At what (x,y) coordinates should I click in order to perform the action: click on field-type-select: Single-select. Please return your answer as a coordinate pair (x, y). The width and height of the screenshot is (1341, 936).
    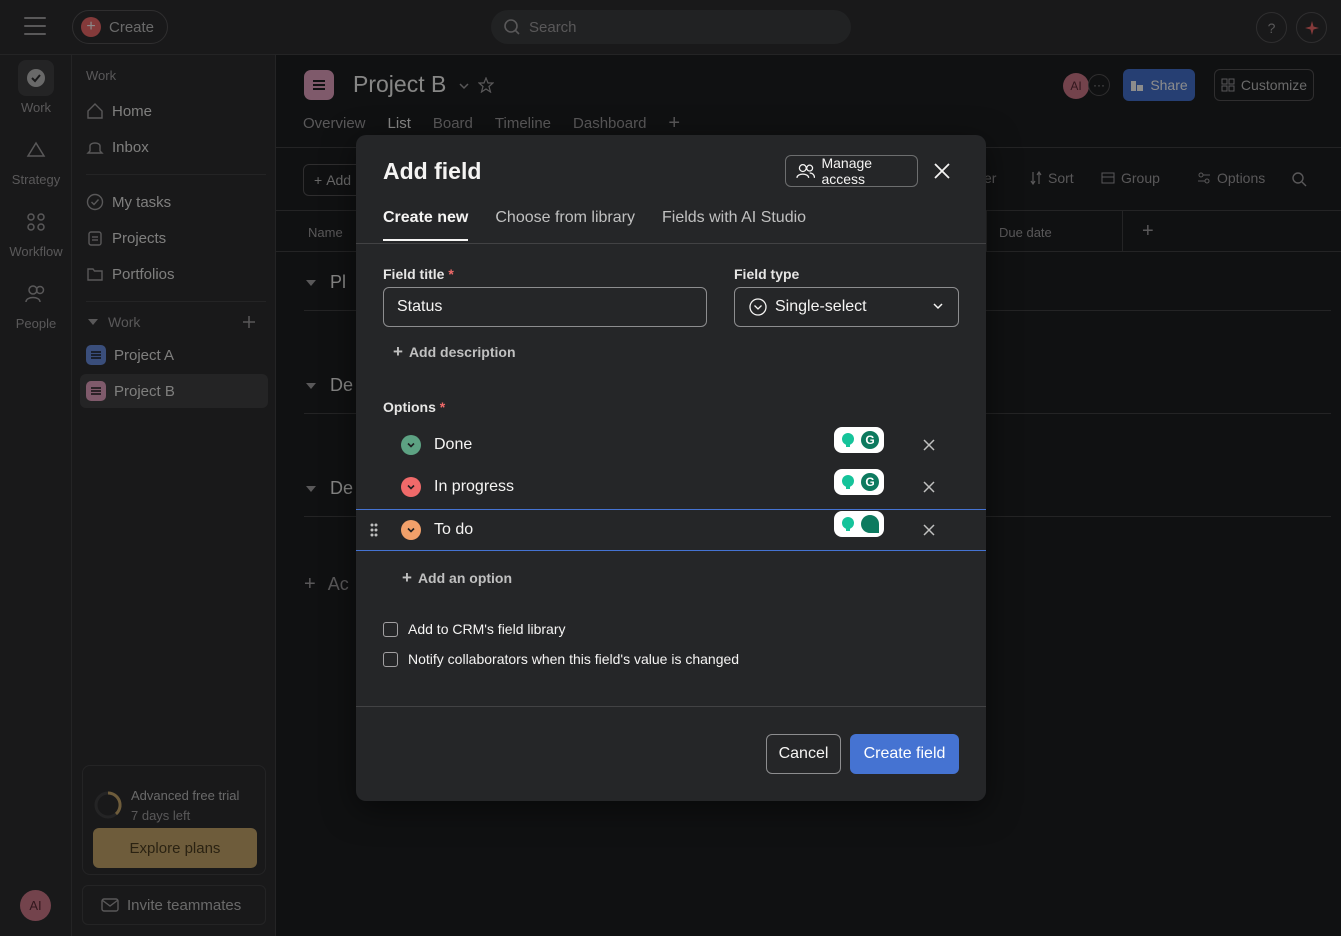
    Looking at the image, I should click on (846, 307).